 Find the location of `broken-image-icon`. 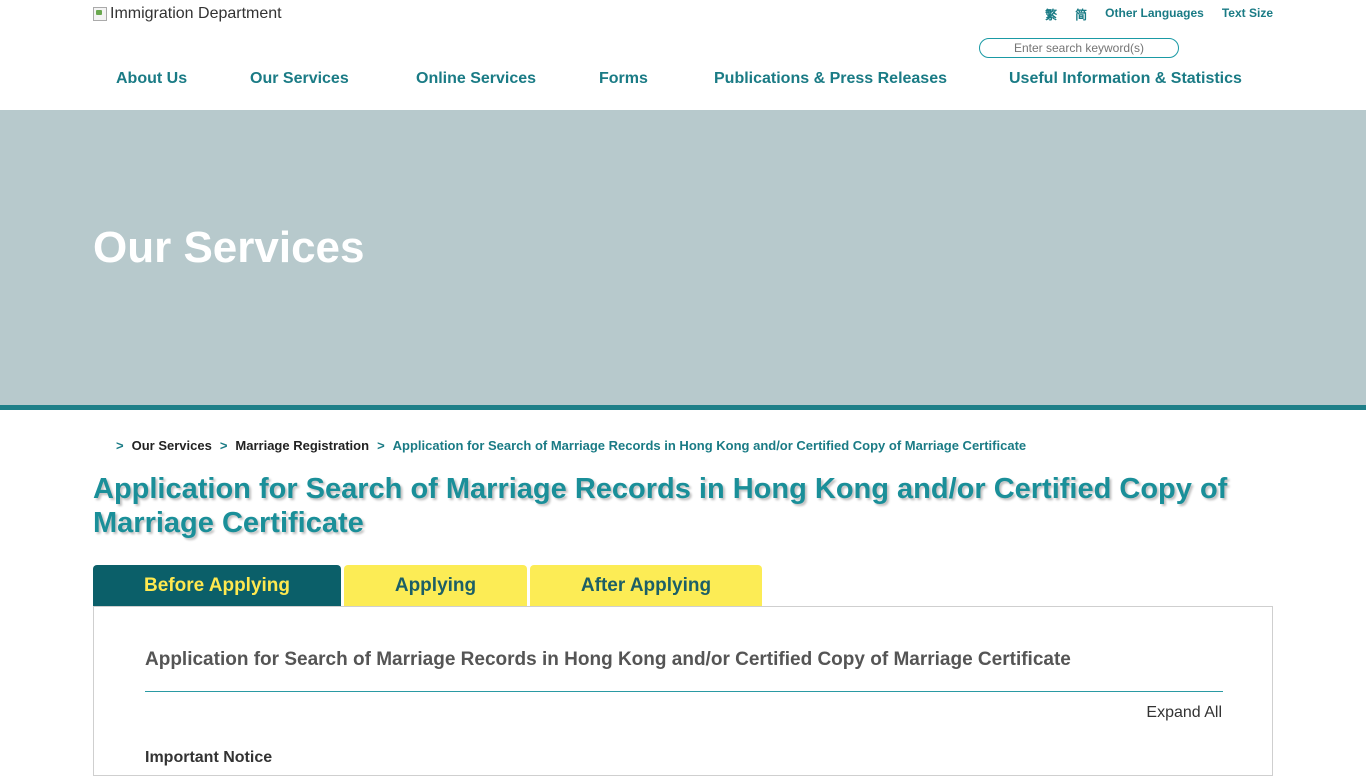

broken-image-icon is located at coordinates (100, 14).